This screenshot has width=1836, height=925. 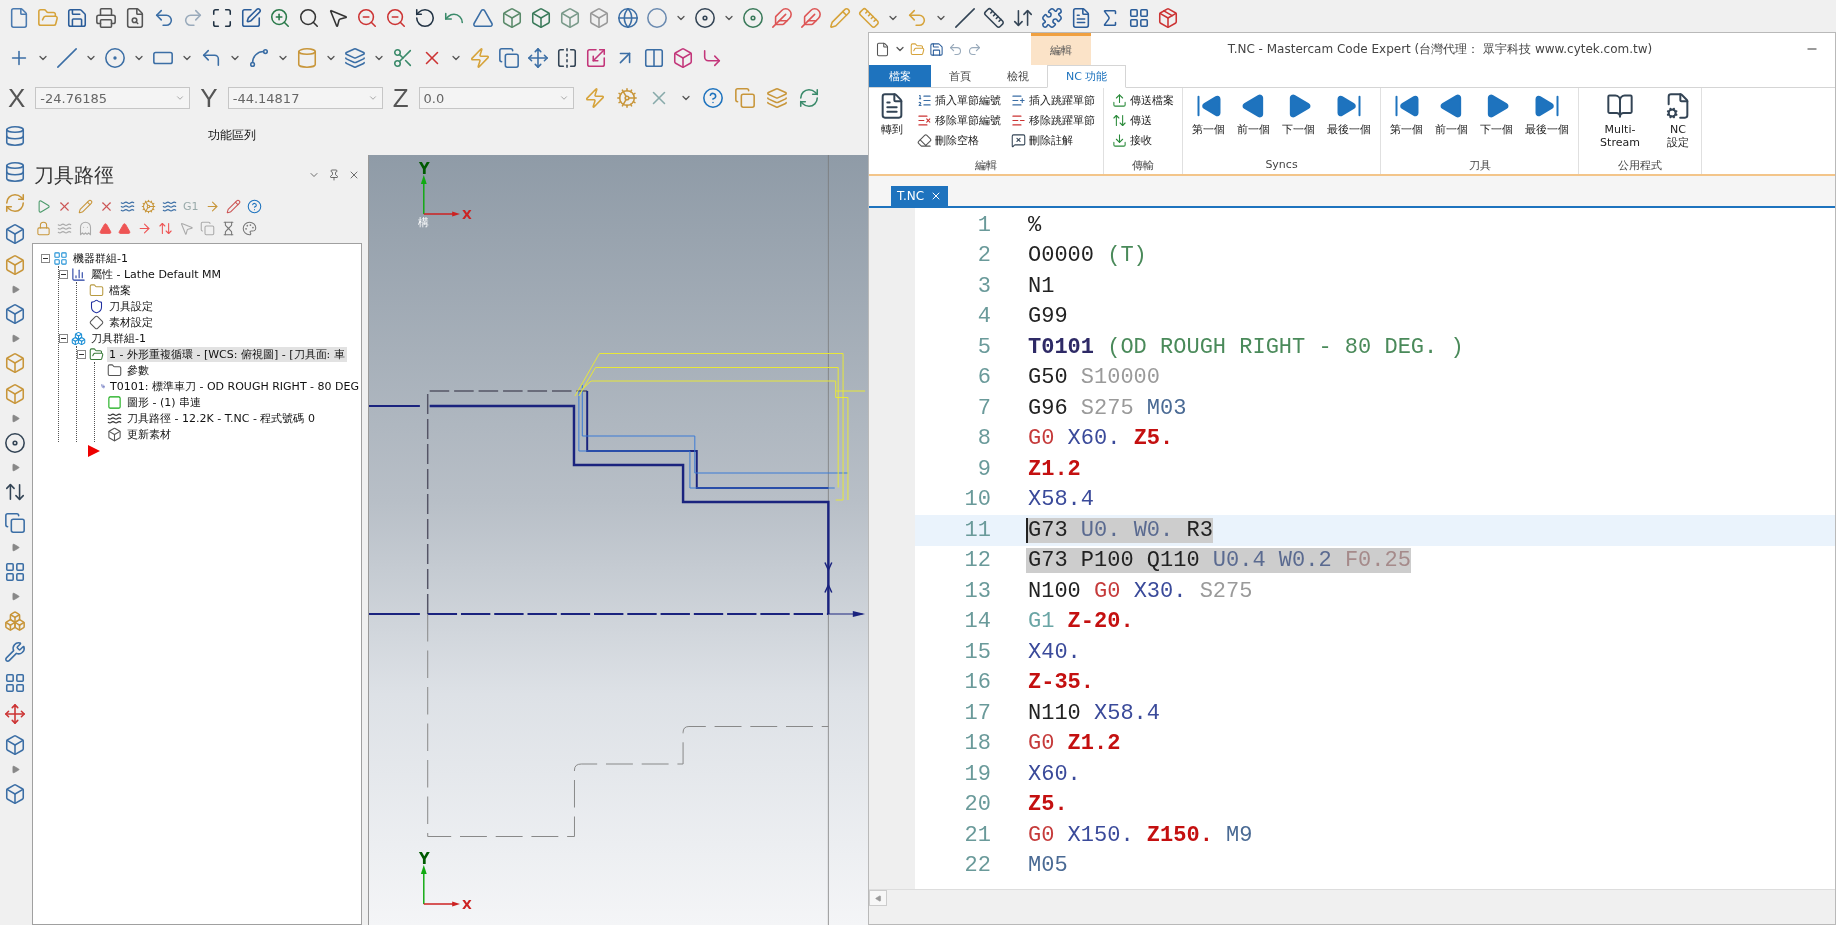 What do you see at coordinates (309, 18) in the screenshot?
I see `zoom-icon` at bounding box center [309, 18].